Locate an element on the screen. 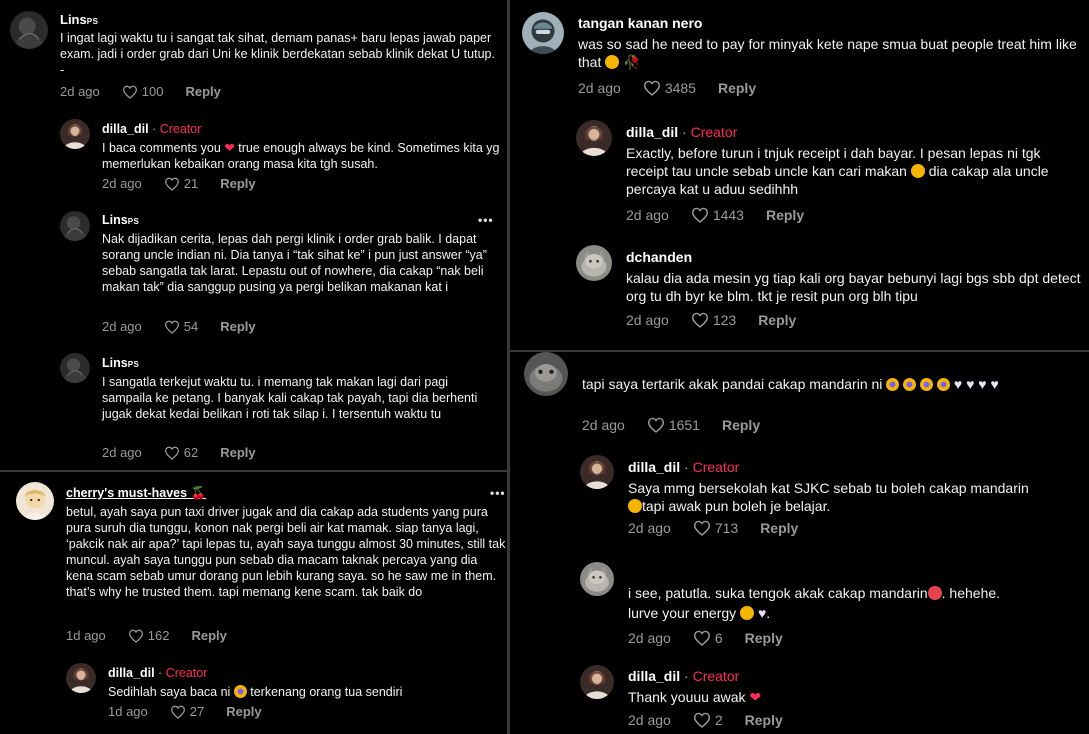 The height and width of the screenshot is (734, 1089). white-heart-emoji-icon: ♥ is located at coordinates (982, 384).